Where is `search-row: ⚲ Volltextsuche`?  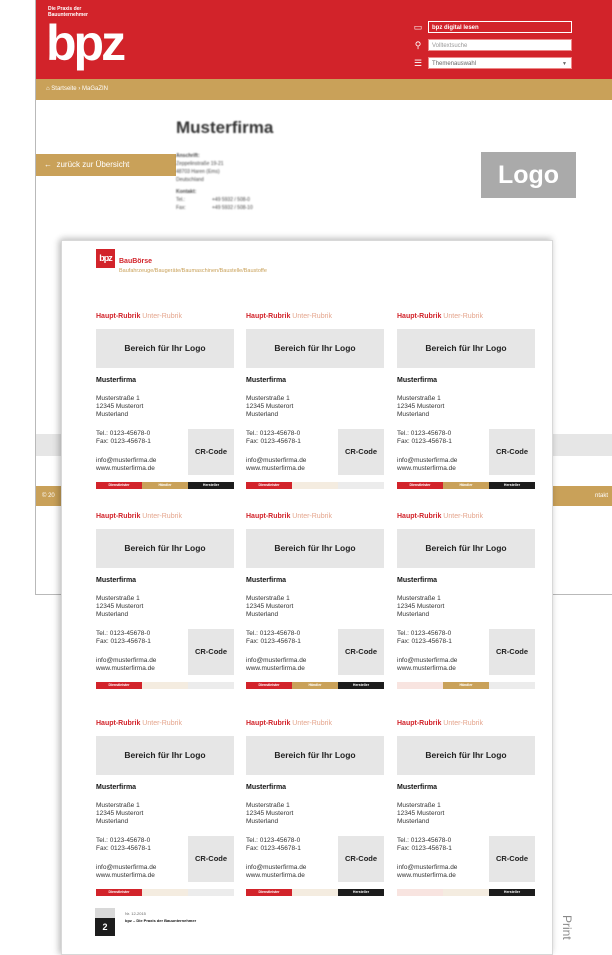
search-row: ⚲ Volltextsuche is located at coordinates (492, 44).